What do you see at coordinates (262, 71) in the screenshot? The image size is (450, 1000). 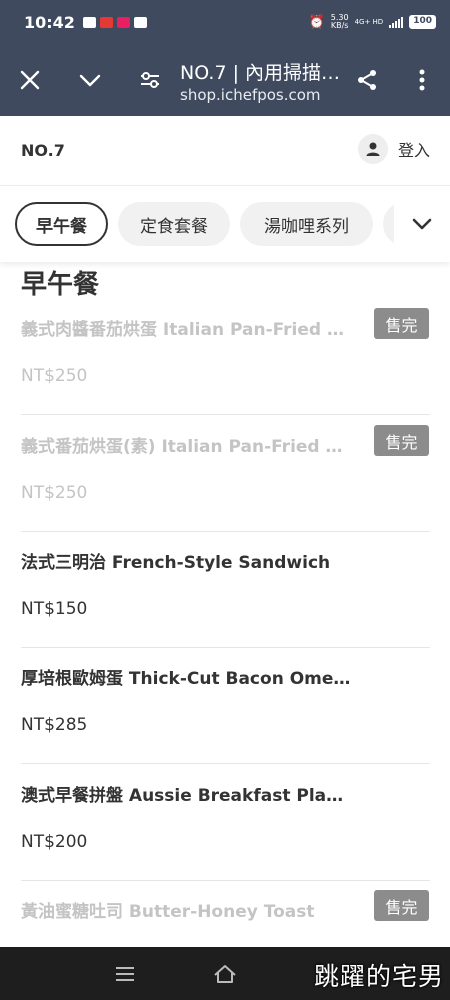 I see `page-title: NO.7 | 內用掃描點餐` at bounding box center [262, 71].